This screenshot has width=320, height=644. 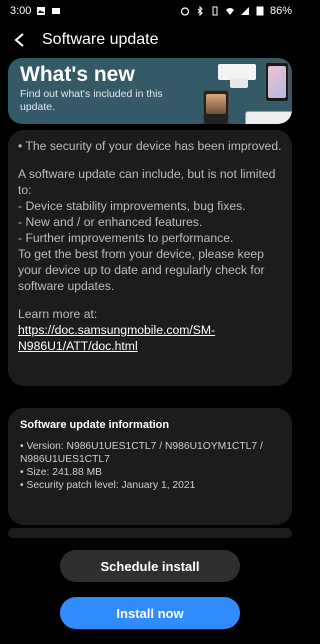 I want to click on alarm-icon, so click(x=185, y=11).